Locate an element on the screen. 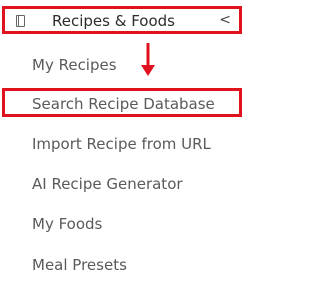  menu-item-import-recipe-from-url: Import Recipe from URL is located at coordinates (121, 144).